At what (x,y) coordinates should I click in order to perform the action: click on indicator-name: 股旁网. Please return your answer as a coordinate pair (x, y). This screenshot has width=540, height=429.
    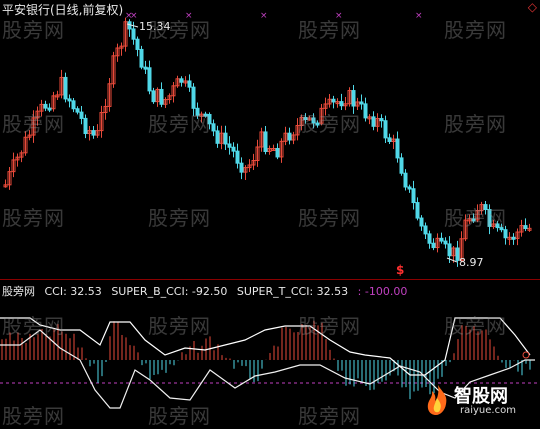
    Looking at the image, I should click on (18, 291).